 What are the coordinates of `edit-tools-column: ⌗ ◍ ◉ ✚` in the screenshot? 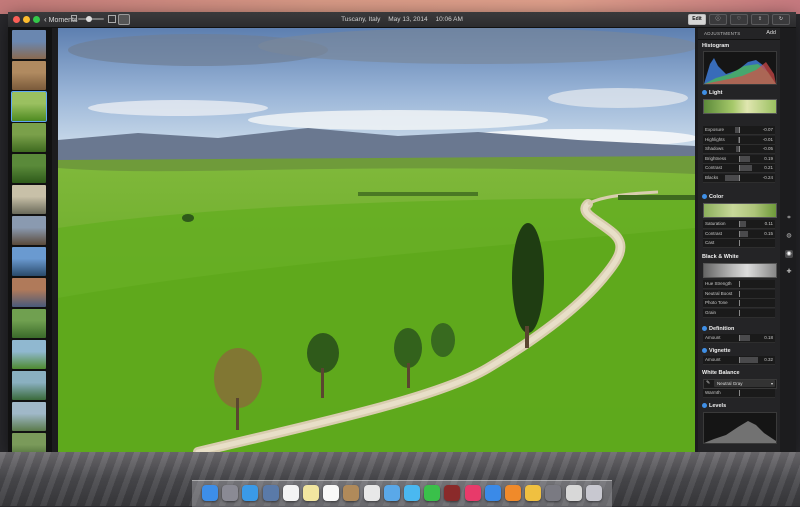 It's located at (789, 240).